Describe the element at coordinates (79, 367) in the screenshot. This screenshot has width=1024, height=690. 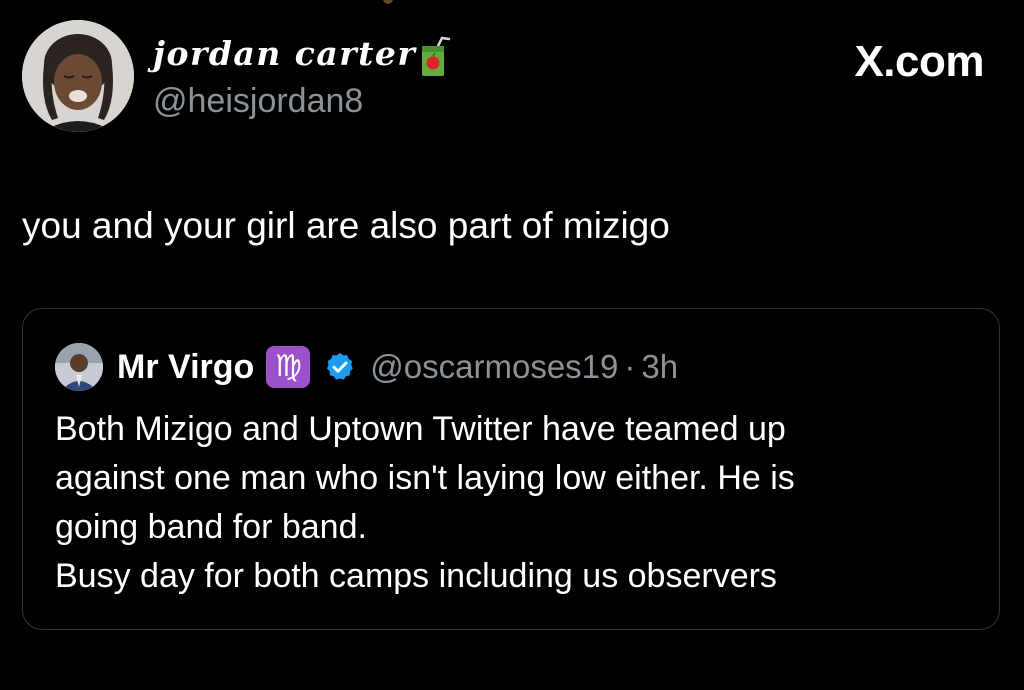
I see `quoted-author-avatar` at that location.